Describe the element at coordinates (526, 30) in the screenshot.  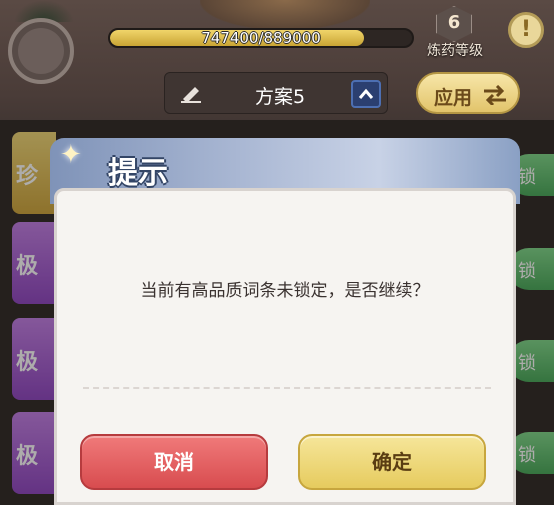
I see `info-button: !` at that location.